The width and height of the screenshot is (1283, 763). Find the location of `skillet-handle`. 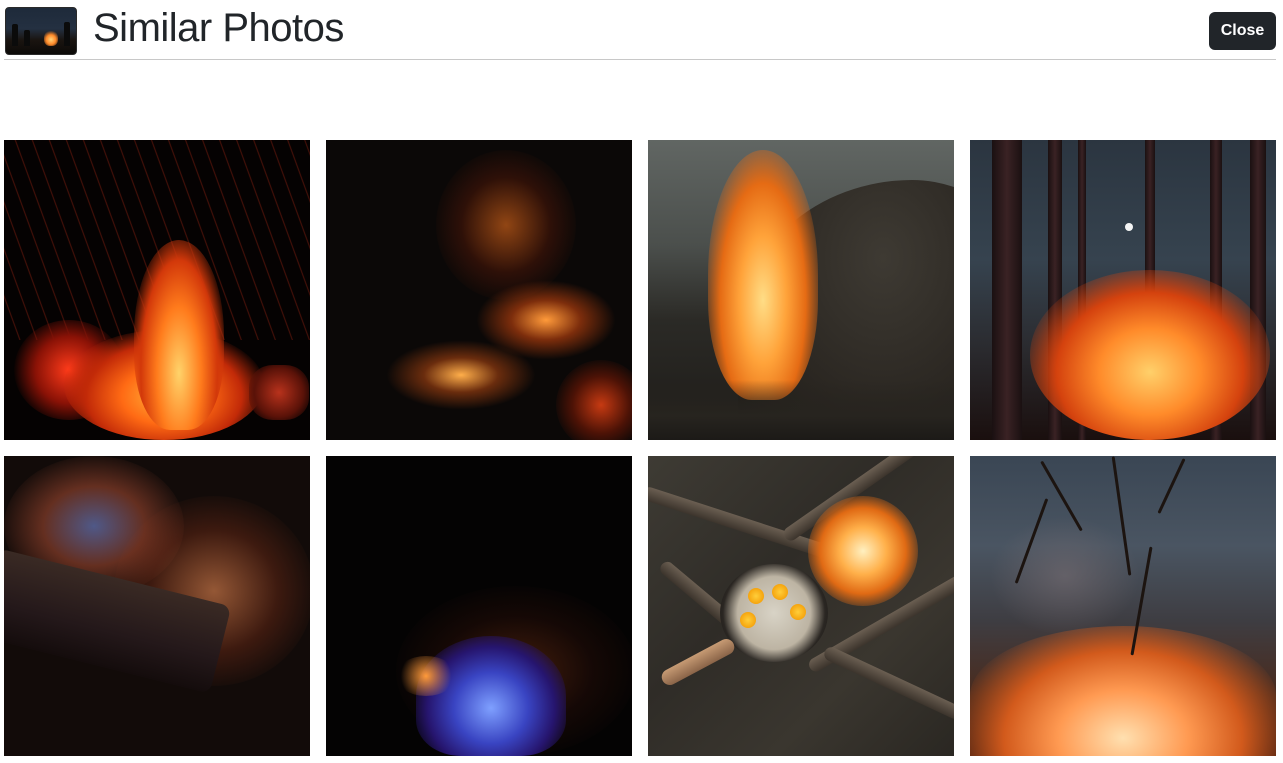

skillet-handle is located at coordinates (698, 662).